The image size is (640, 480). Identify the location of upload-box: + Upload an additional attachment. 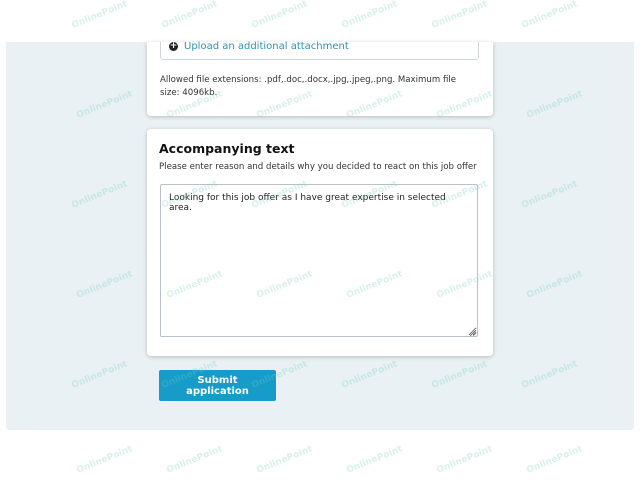
(319, 50).